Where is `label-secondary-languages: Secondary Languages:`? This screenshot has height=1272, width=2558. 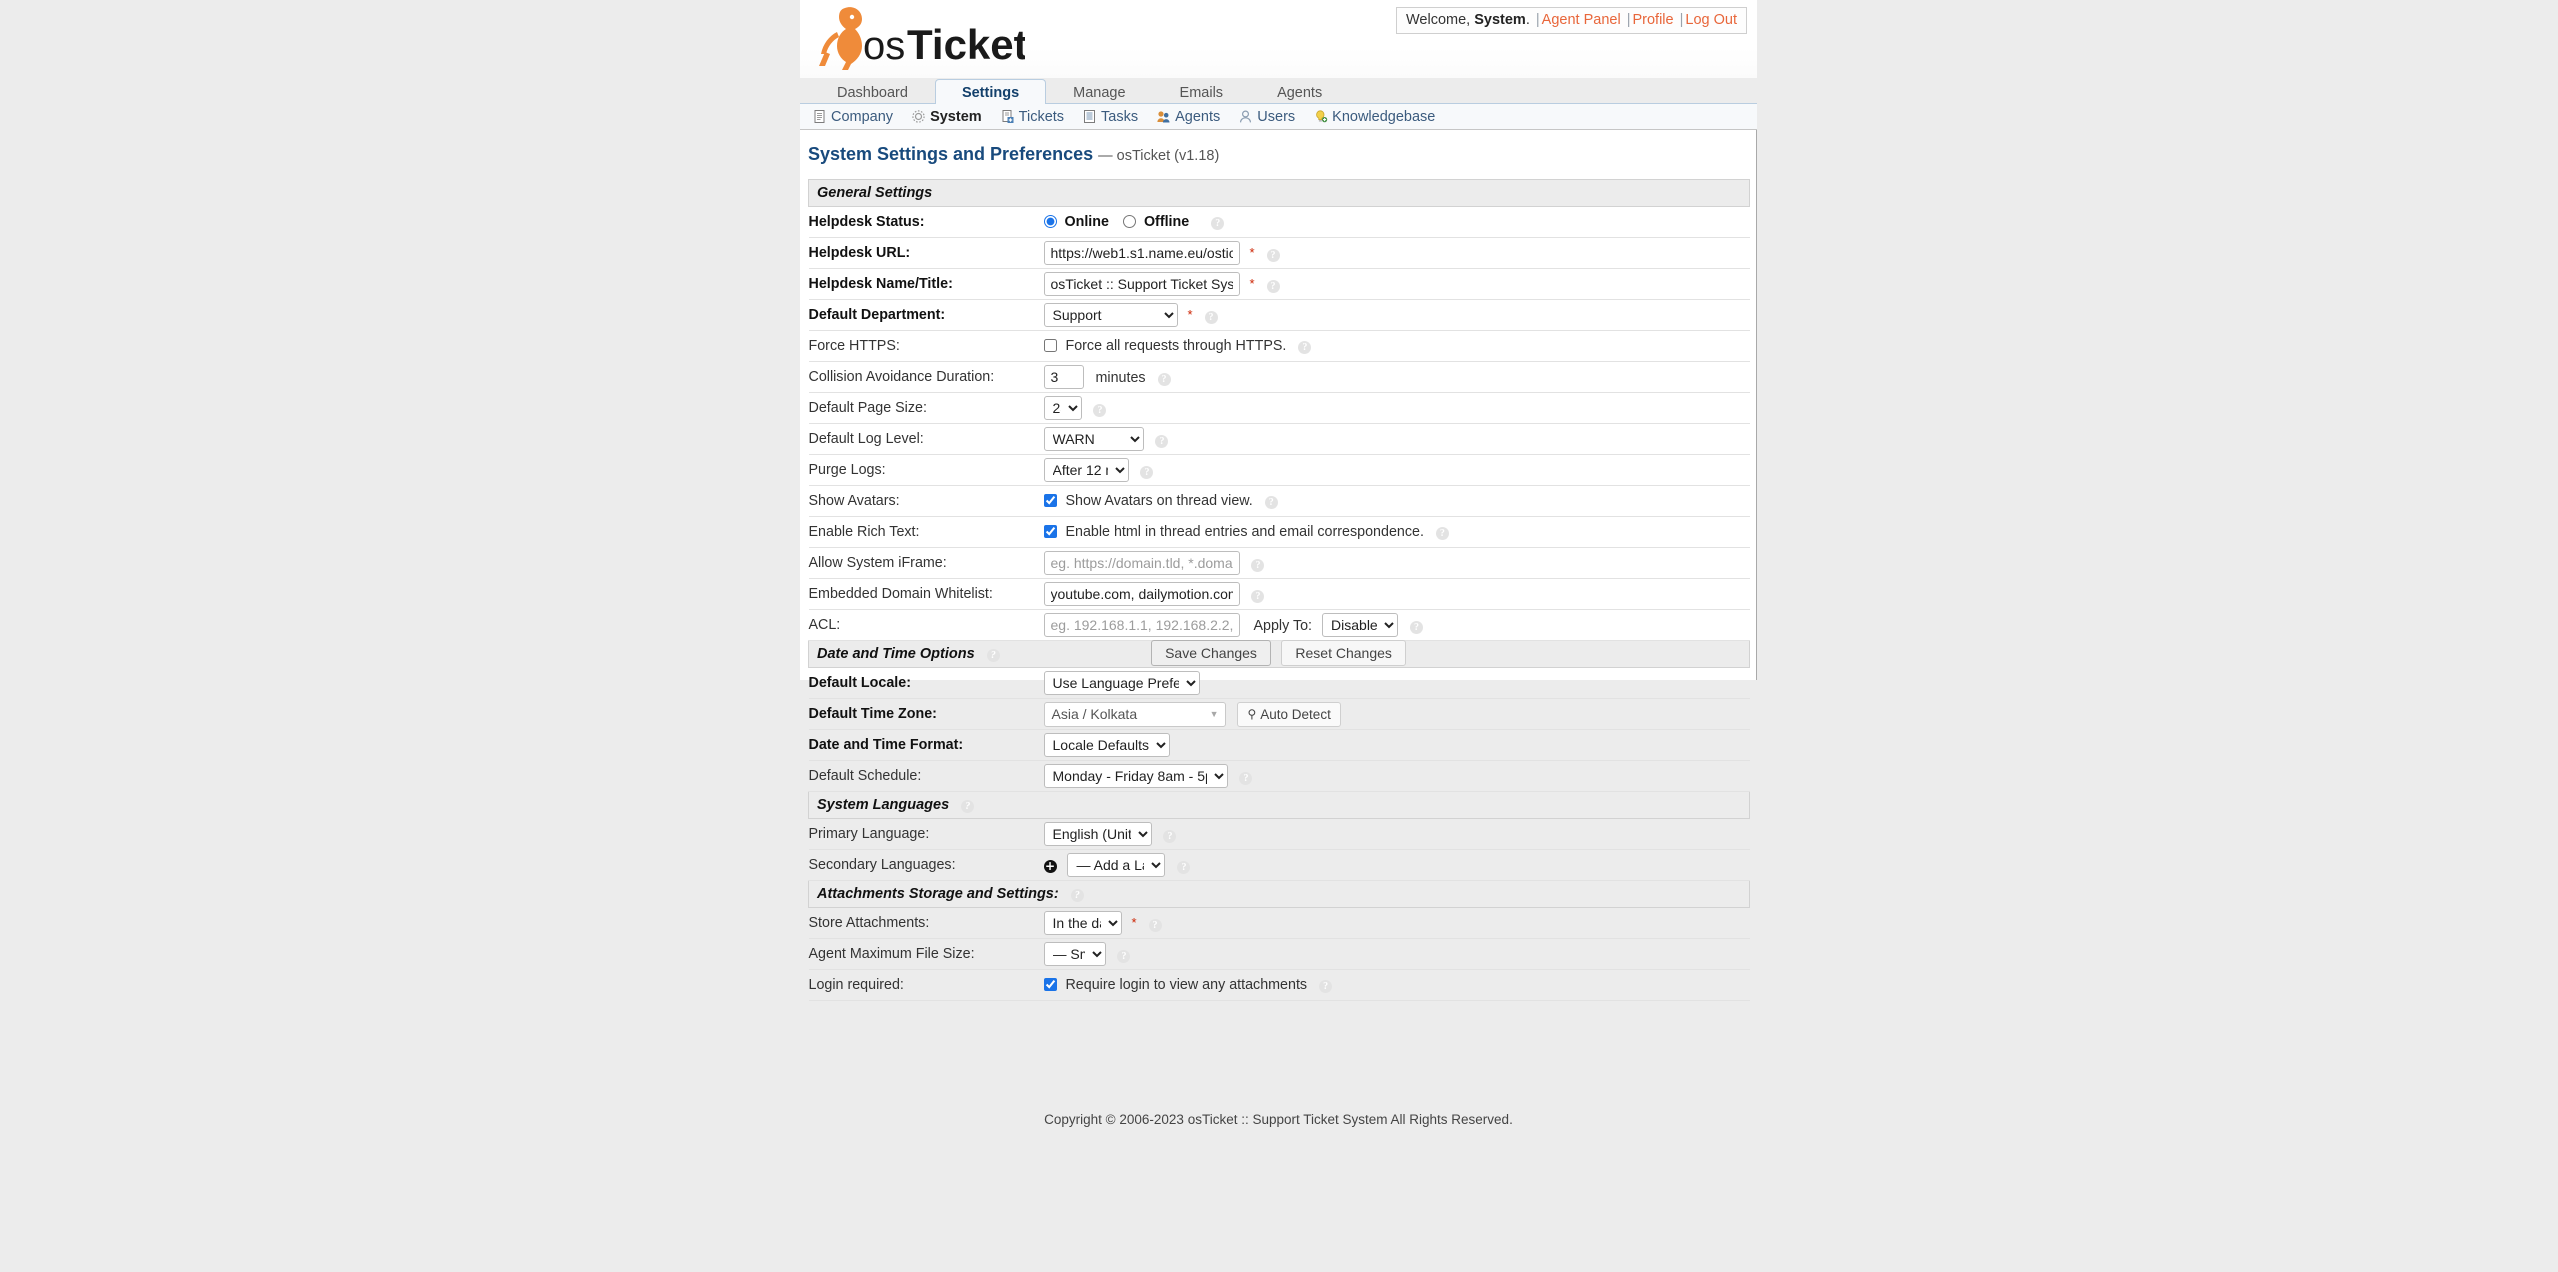 label-secondary-languages: Secondary Languages: is located at coordinates (926, 865).